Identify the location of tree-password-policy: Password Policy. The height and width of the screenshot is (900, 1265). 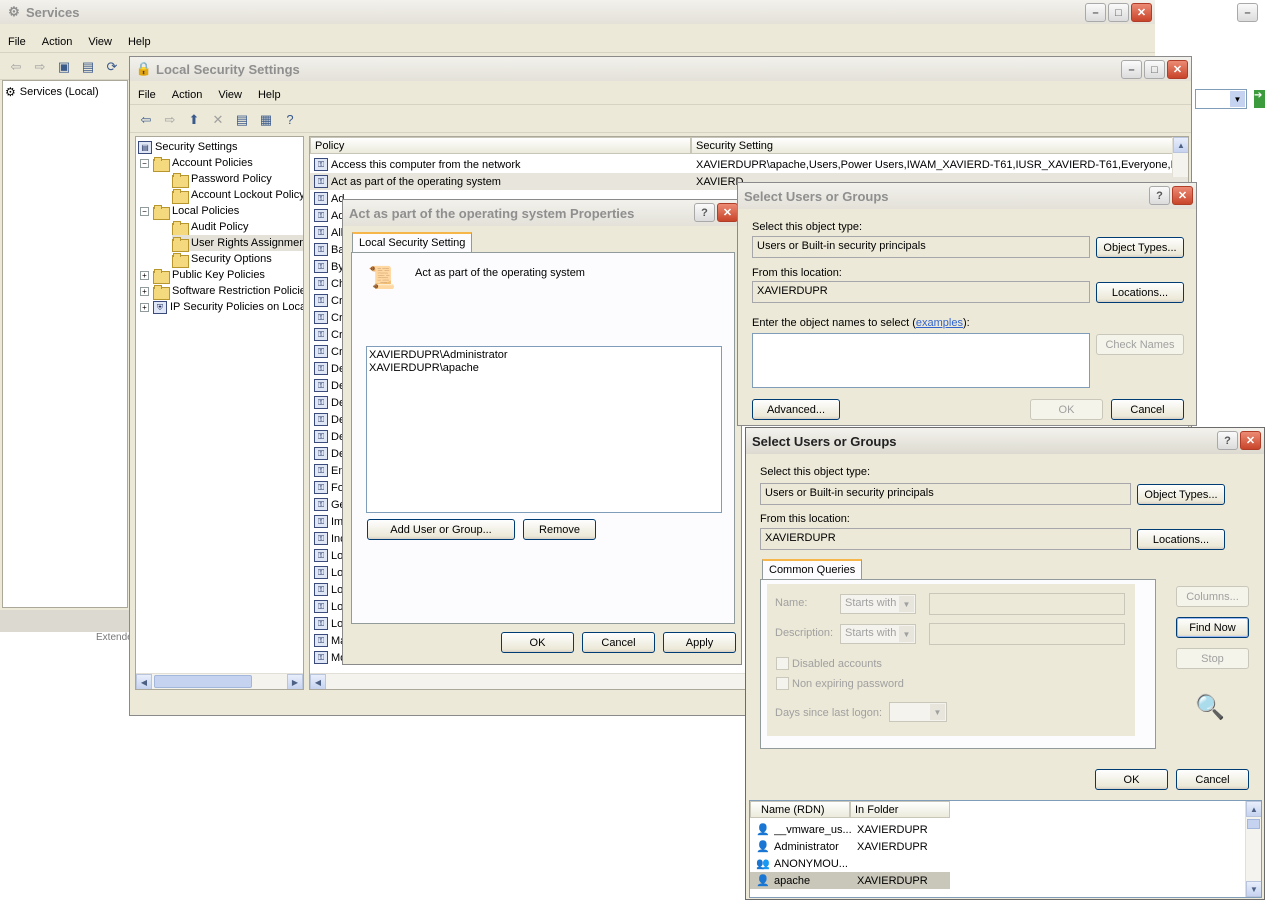
(222, 179).